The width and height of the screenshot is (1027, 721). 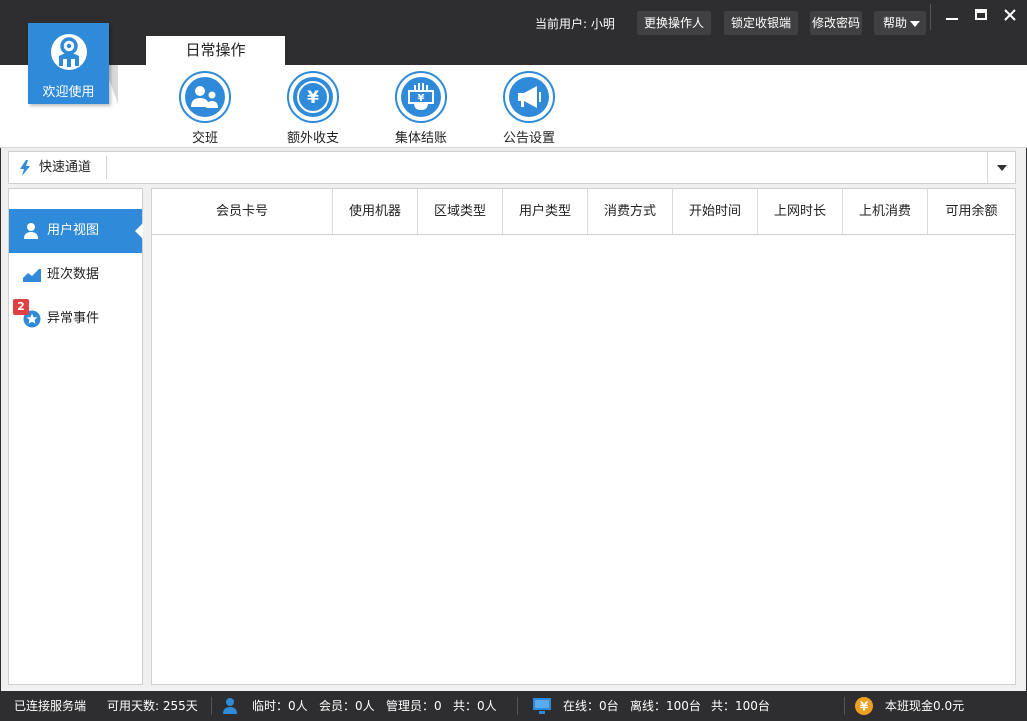 I want to click on handover-icon, so click(x=205, y=97).